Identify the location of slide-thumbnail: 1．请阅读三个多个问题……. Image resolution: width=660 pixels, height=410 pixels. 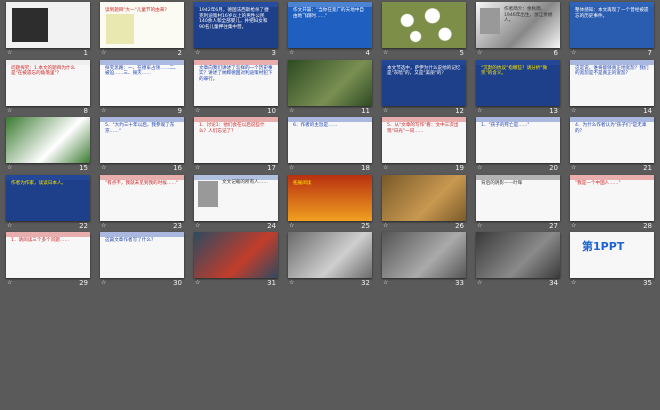
(48, 255).